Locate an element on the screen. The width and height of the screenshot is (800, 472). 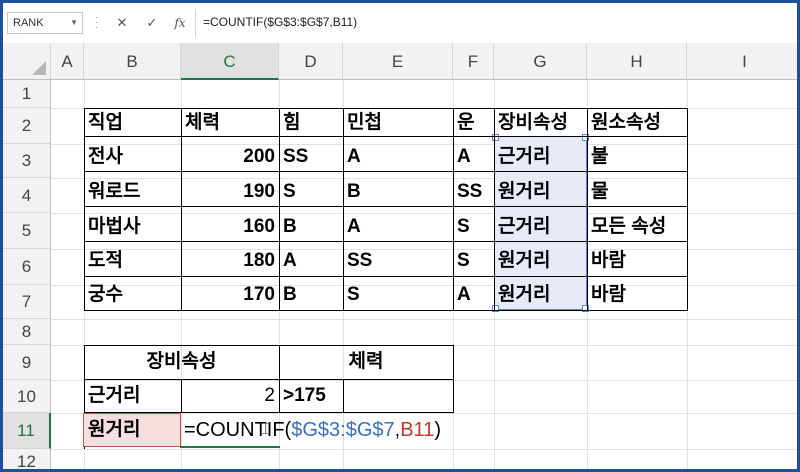
table-cell: 도적 is located at coordinates (132, 261).